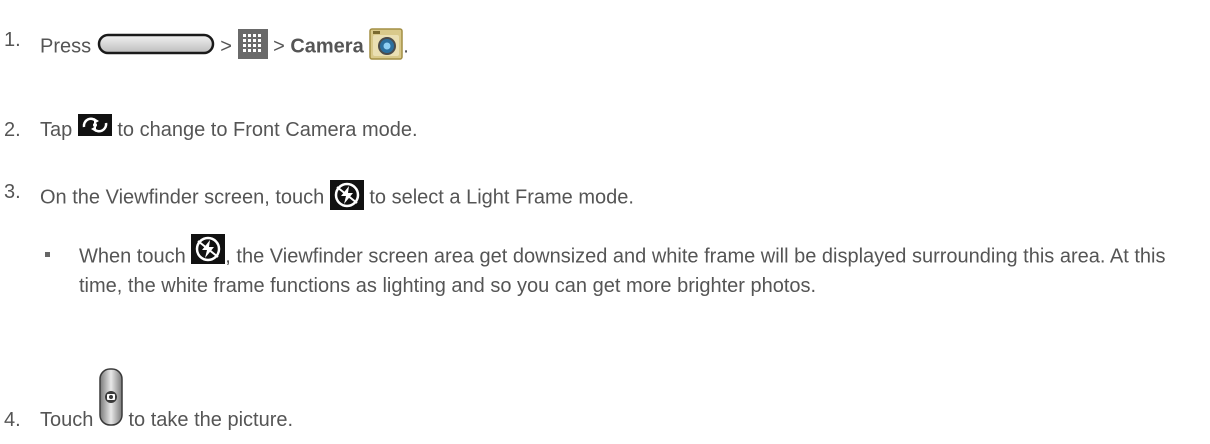 This screenshot has height=444, width=1210. Describe the element at coordinates (166, 400) in the screenshot. I see `step-body: Touch to take the picture.` at that location.